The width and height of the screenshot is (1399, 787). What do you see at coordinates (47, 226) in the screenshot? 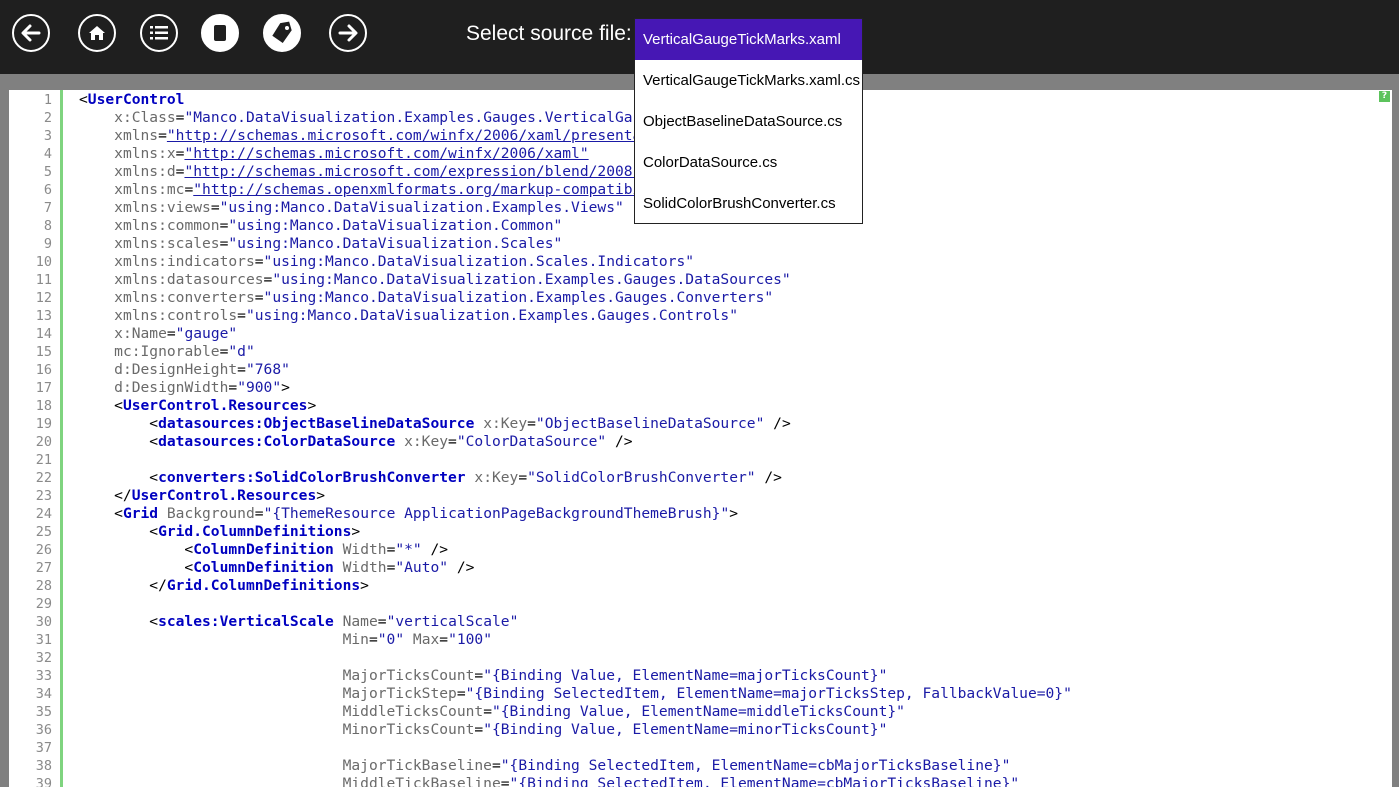
I see `line-number: 8` at bounding box center [47, 226].